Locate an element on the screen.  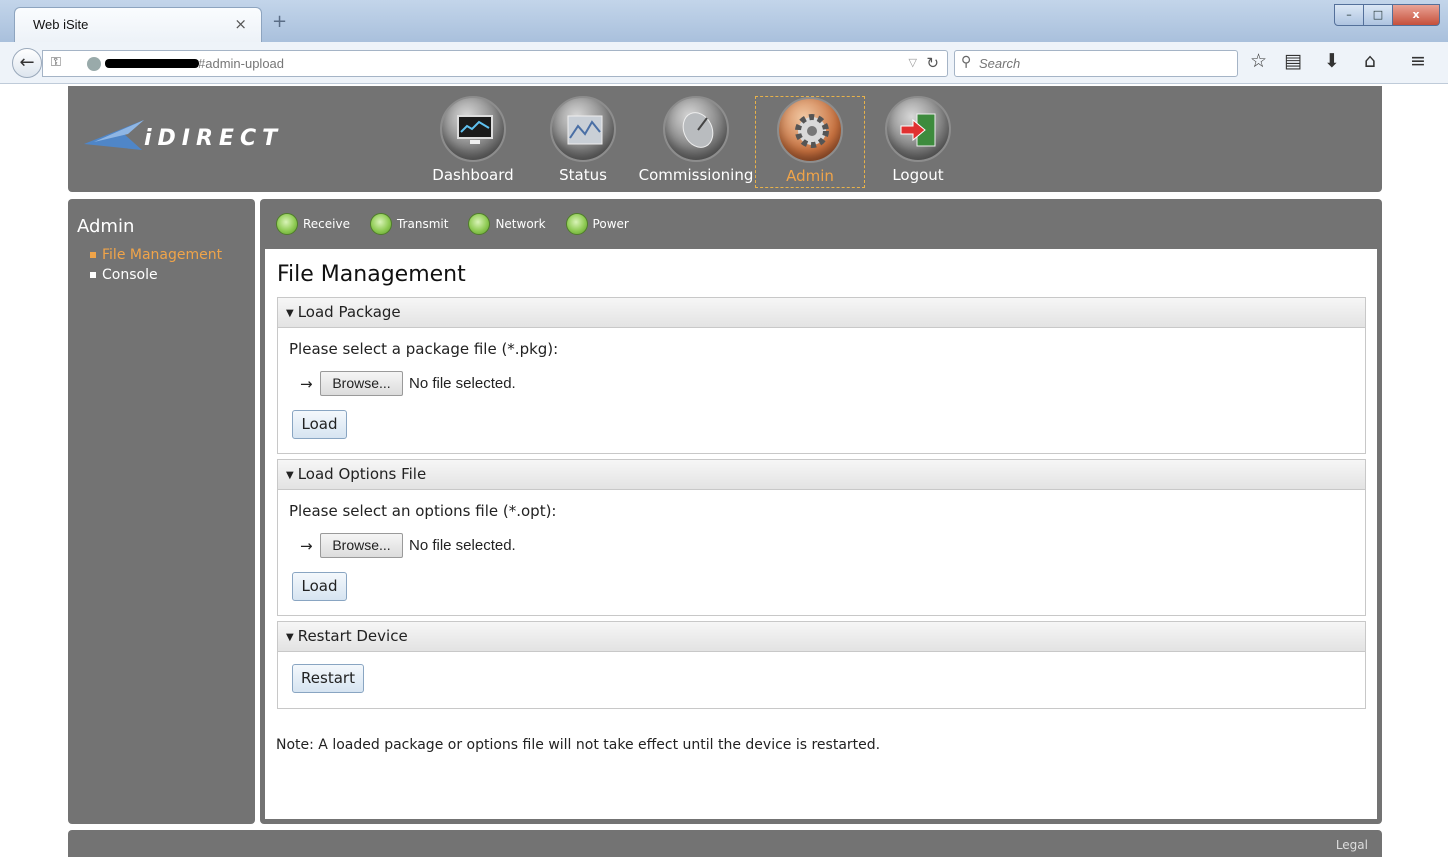
status-network: Network is located at coordinates (507, 224).